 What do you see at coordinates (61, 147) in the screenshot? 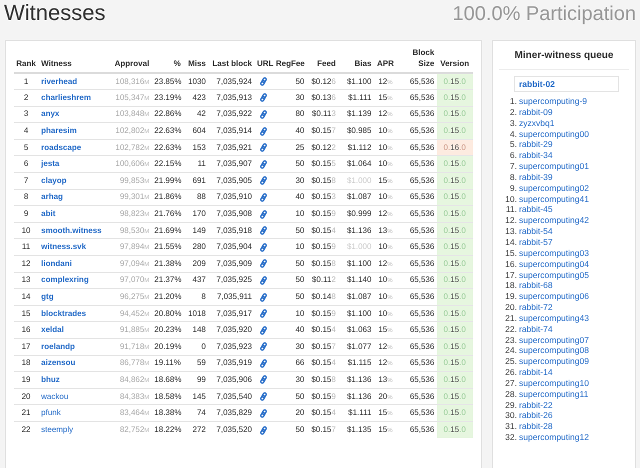
I see `witness-link: roadscape` at bounding box center [61, 147].